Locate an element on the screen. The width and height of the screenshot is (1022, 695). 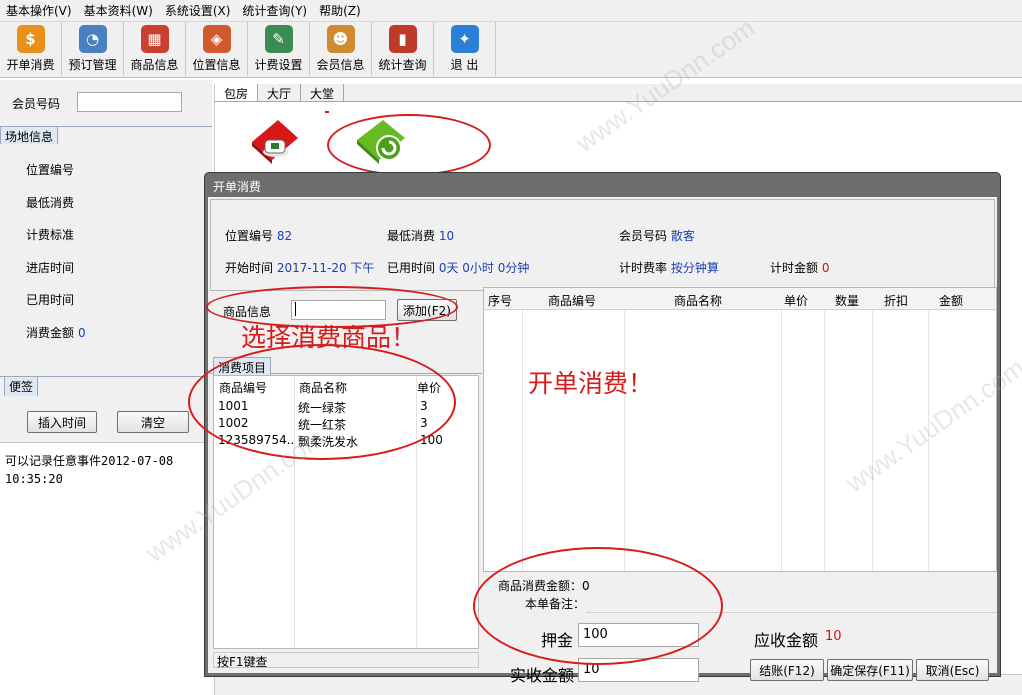
min-consume-label: 最低消费 is located at coordinates (411, 236).